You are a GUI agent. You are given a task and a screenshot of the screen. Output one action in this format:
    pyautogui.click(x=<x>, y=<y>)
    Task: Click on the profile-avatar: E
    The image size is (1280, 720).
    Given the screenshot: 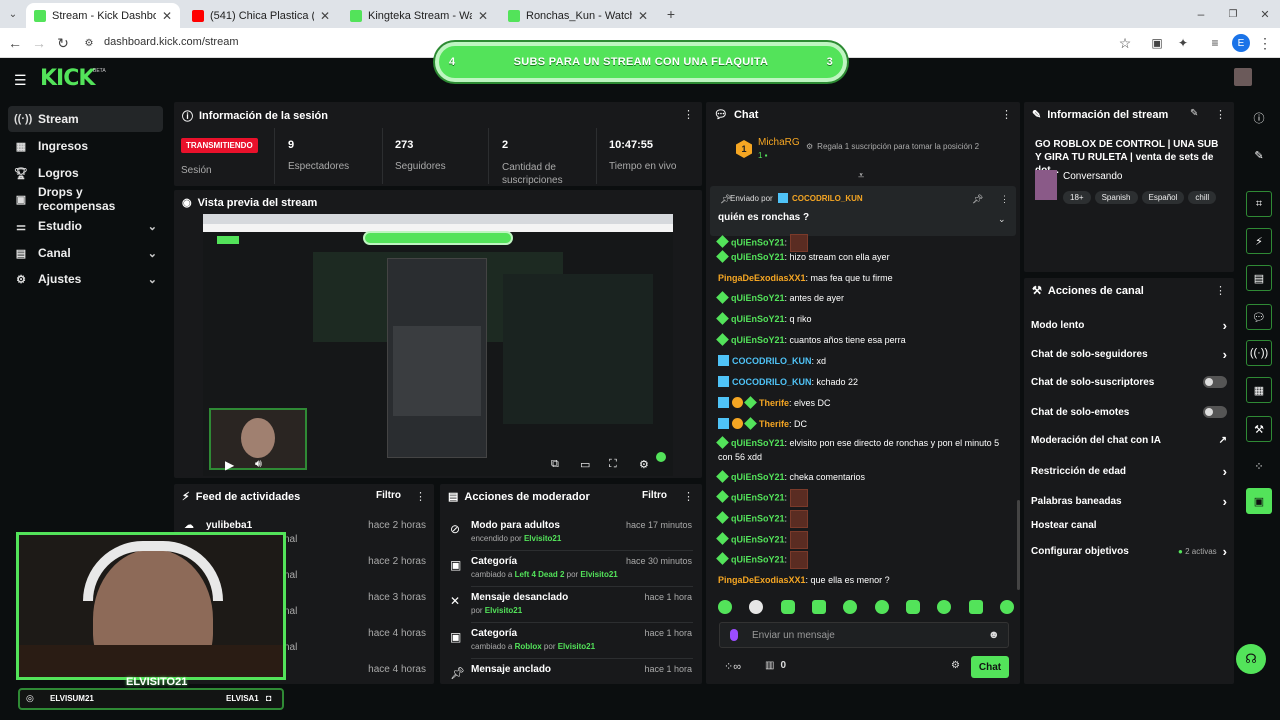 What is the action you would take?
    pyautogui.click(x=1241, y=43)
    